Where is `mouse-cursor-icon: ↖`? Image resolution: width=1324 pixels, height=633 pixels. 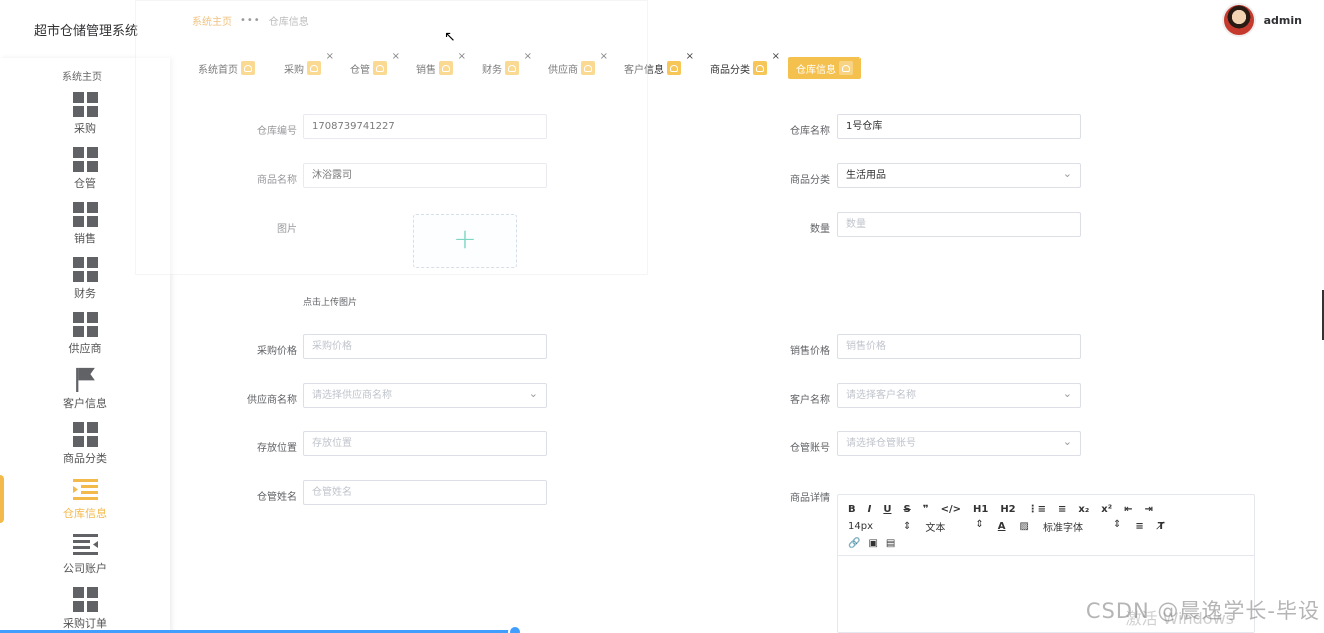 mouse-cursor-icon: ↖ is located at coordinates (450, 37).